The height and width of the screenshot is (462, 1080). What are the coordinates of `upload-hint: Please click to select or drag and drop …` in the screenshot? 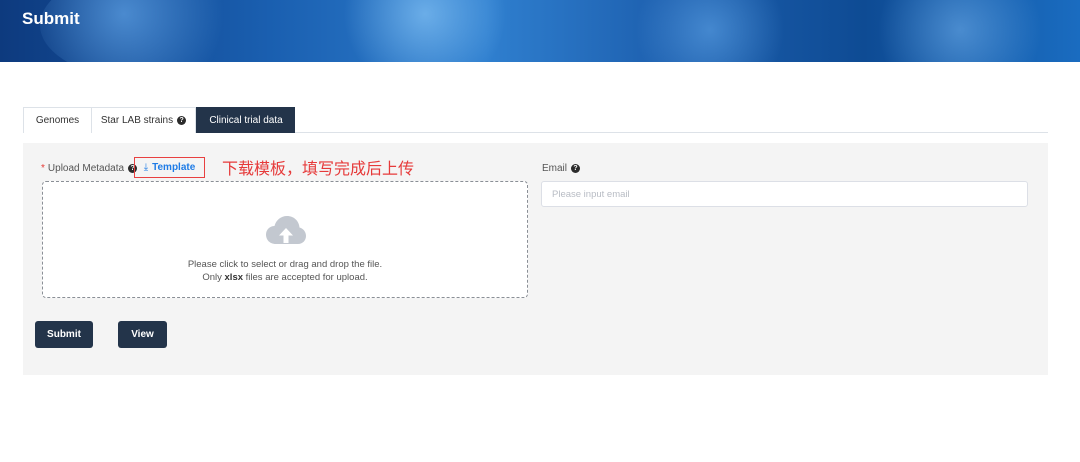 It's located at (285, 264).